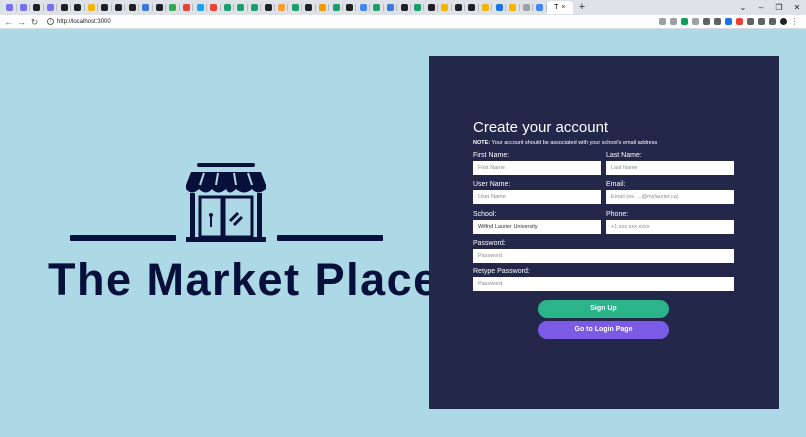 The width and height of the screenshot is (806, 437). Describe the element at coordinates (779, 7) in the screenshot. I see `maximize-icon: ❐` at that location.